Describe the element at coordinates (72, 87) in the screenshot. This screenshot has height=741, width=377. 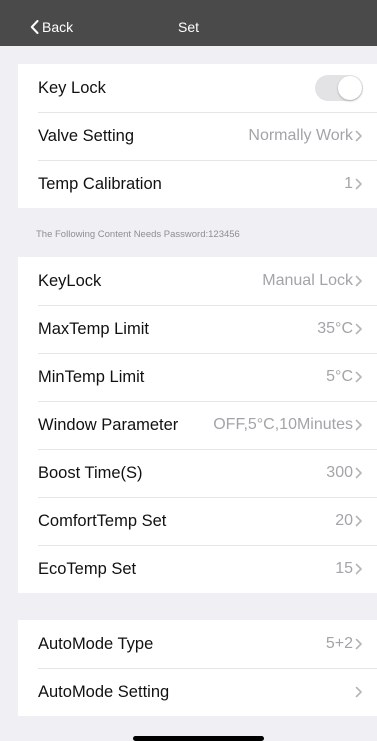
I see `row-label: Key Lock` at that location.